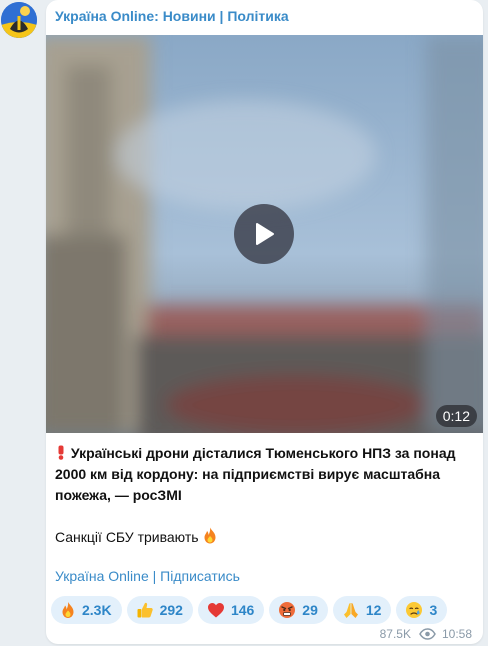 This screenshot has height=646, width=488. What do you see at coordinates (97, 610) in the screenshot?
I see `reaction-count: 2.3K` at bounding box center [97, 610].